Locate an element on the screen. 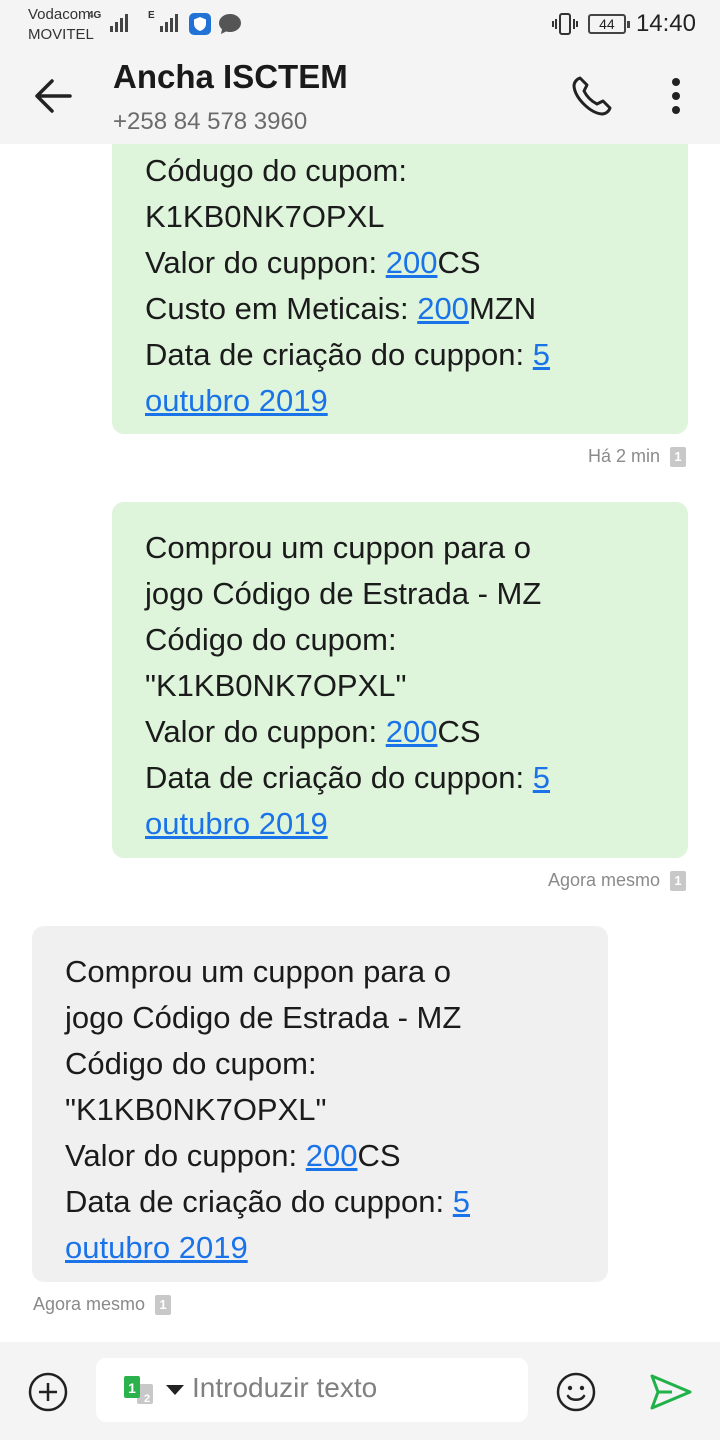  shield-app-icon is located at coordinates (200, 24).